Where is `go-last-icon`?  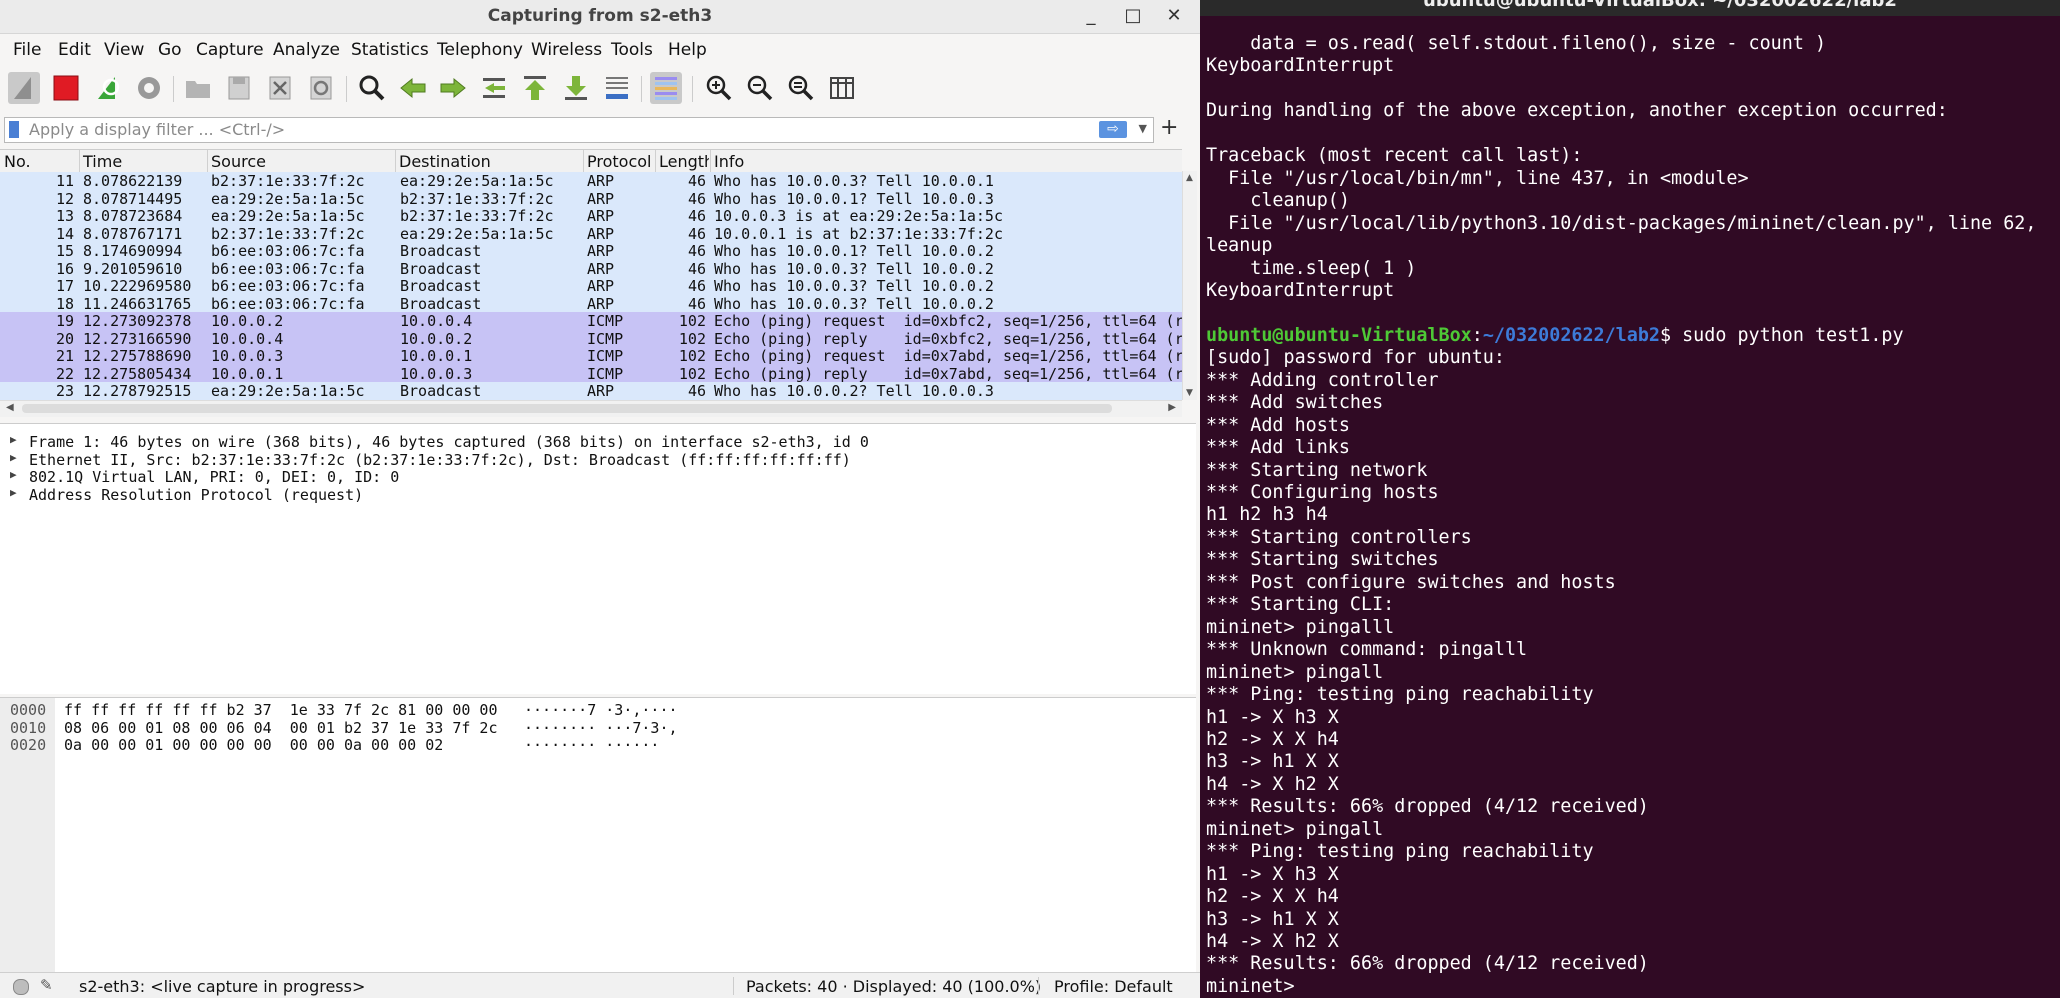
go-last-icon is located at coordinates (576, 88).